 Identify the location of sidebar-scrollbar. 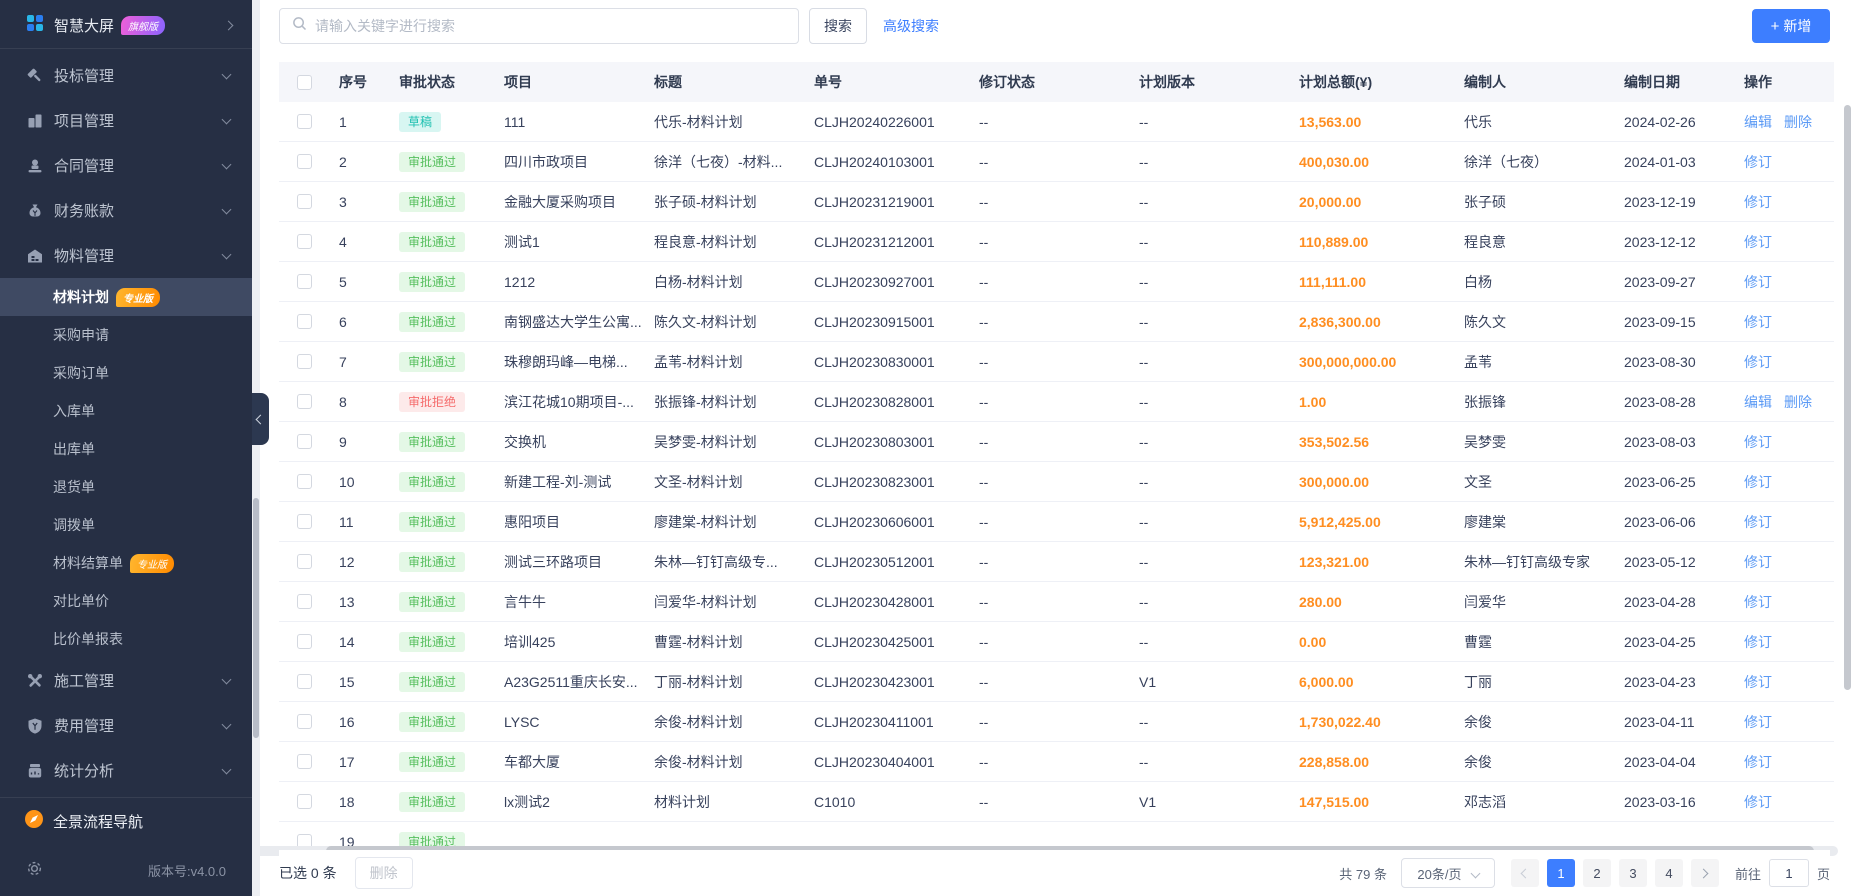
(256, 448).